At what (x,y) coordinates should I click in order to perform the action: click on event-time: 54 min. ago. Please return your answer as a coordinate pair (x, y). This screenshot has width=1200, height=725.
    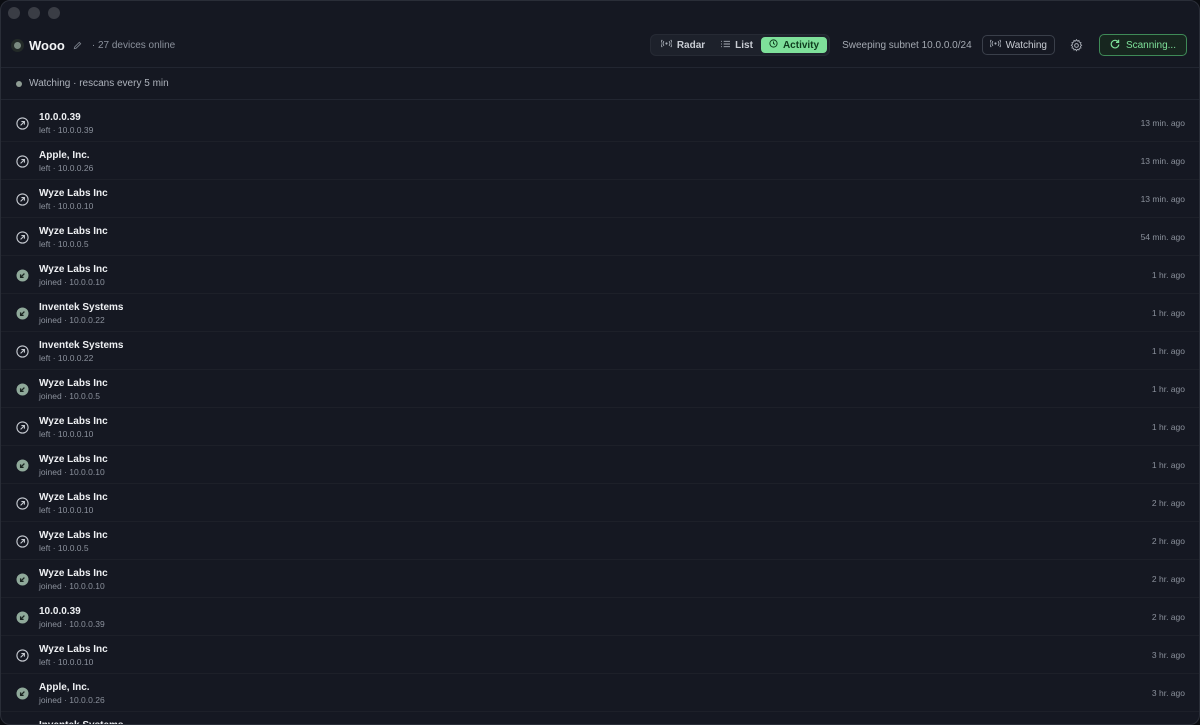
    Looking at the image, I should click on (1162, 237).